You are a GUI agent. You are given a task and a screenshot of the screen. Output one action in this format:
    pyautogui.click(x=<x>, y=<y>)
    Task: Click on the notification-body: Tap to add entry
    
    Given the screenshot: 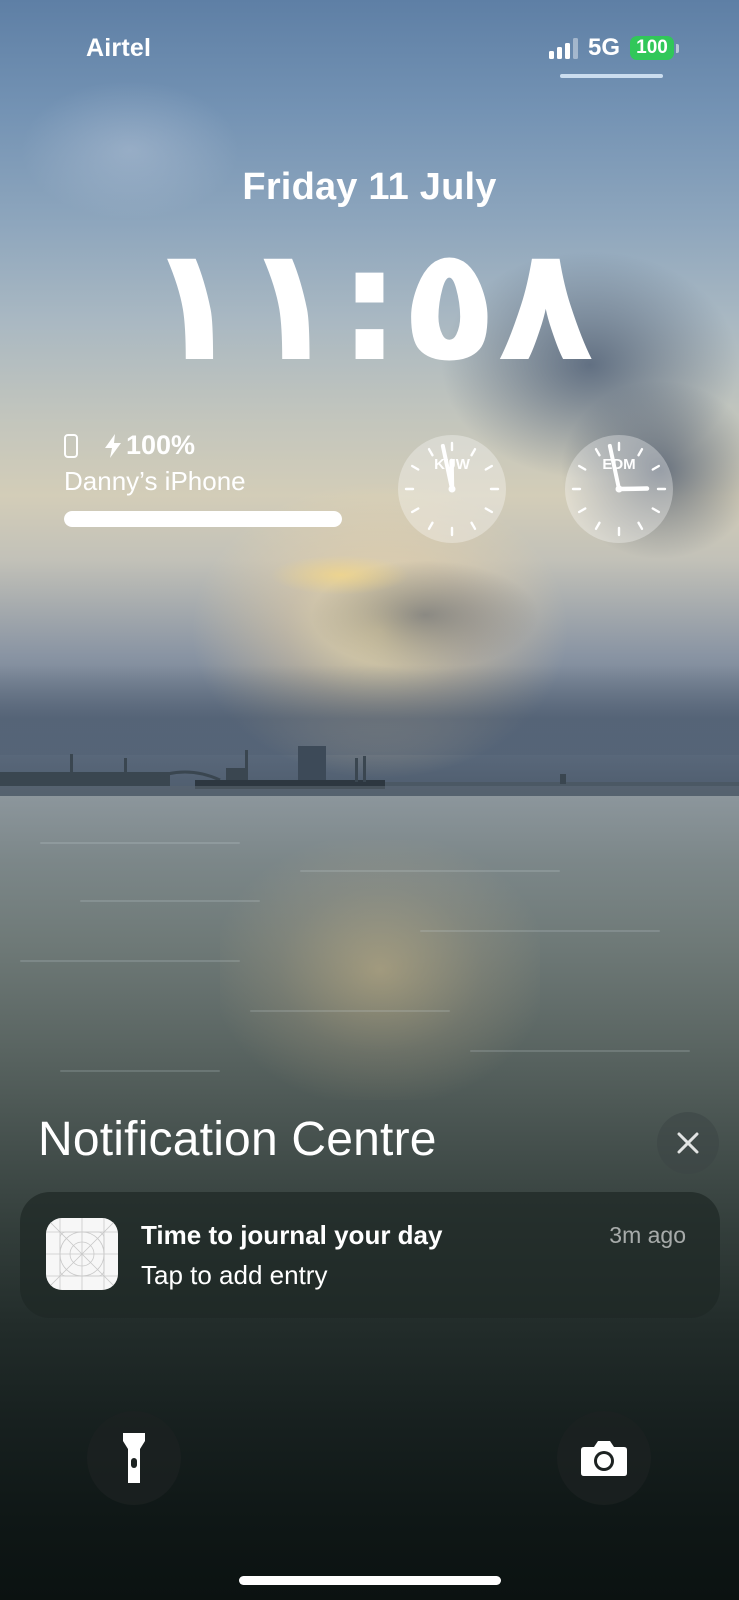 What is the action you would take?
    pyautogui.click(x=234, y=1275)
    